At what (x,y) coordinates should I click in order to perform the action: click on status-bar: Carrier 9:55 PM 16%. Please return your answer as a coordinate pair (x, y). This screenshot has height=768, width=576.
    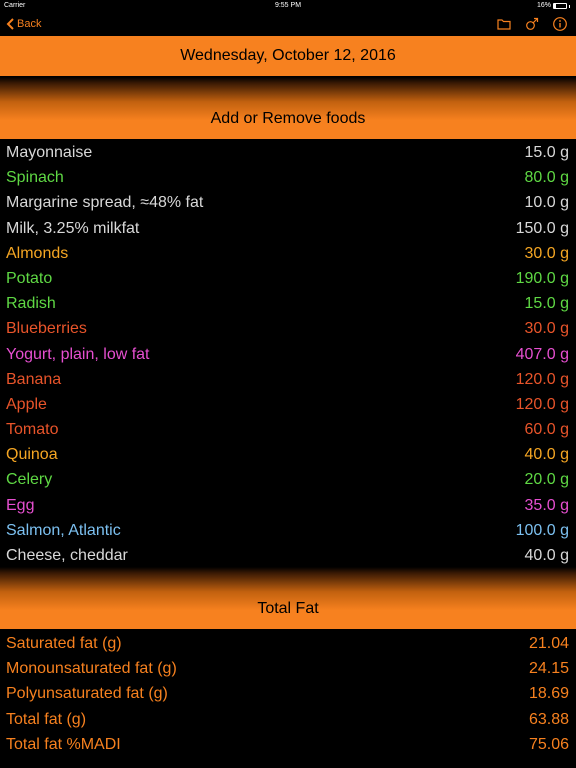
    Looking at the image, I should click on (288, 6).